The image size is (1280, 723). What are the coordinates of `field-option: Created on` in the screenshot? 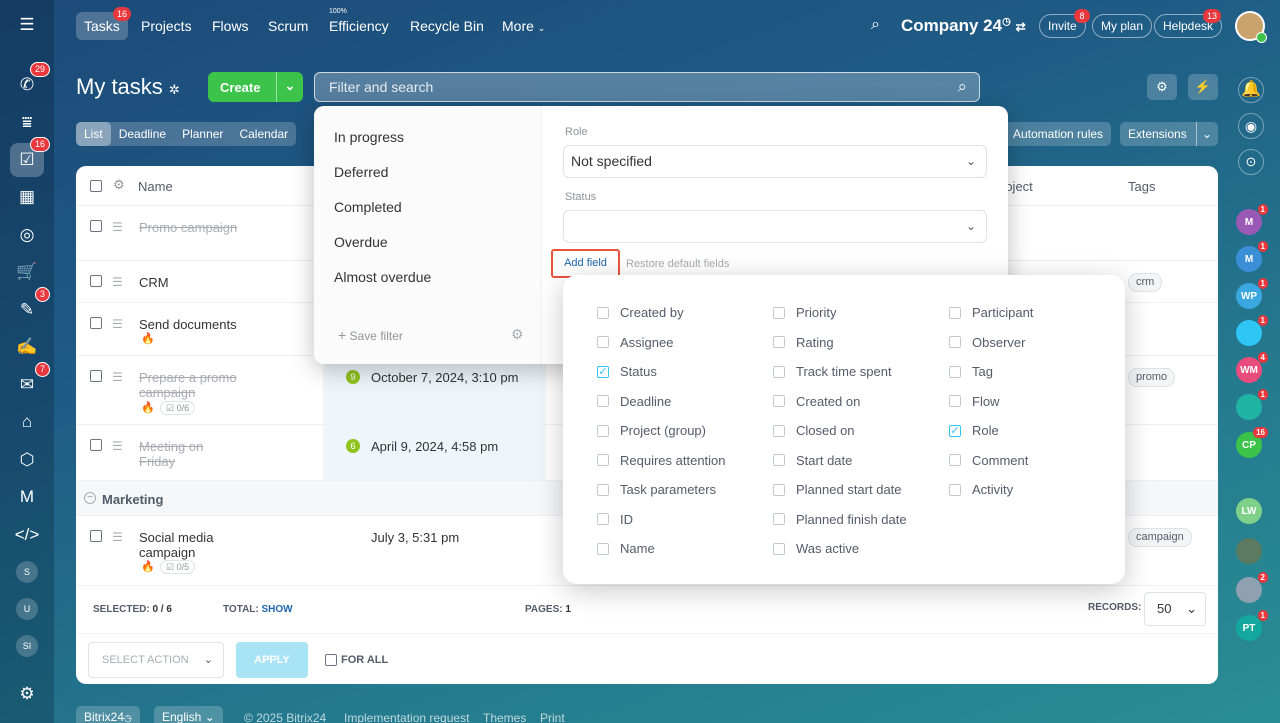 It's located at (816, 401).